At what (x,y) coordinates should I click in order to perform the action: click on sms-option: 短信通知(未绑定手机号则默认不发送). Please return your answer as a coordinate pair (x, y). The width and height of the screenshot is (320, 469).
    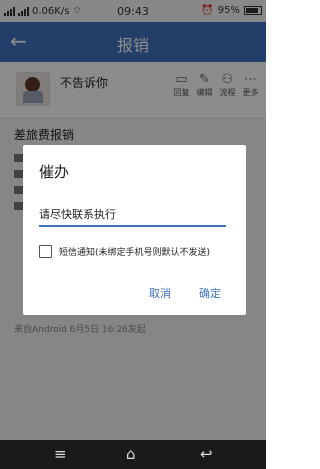
    Looking at the image, I should click on (124, 251).